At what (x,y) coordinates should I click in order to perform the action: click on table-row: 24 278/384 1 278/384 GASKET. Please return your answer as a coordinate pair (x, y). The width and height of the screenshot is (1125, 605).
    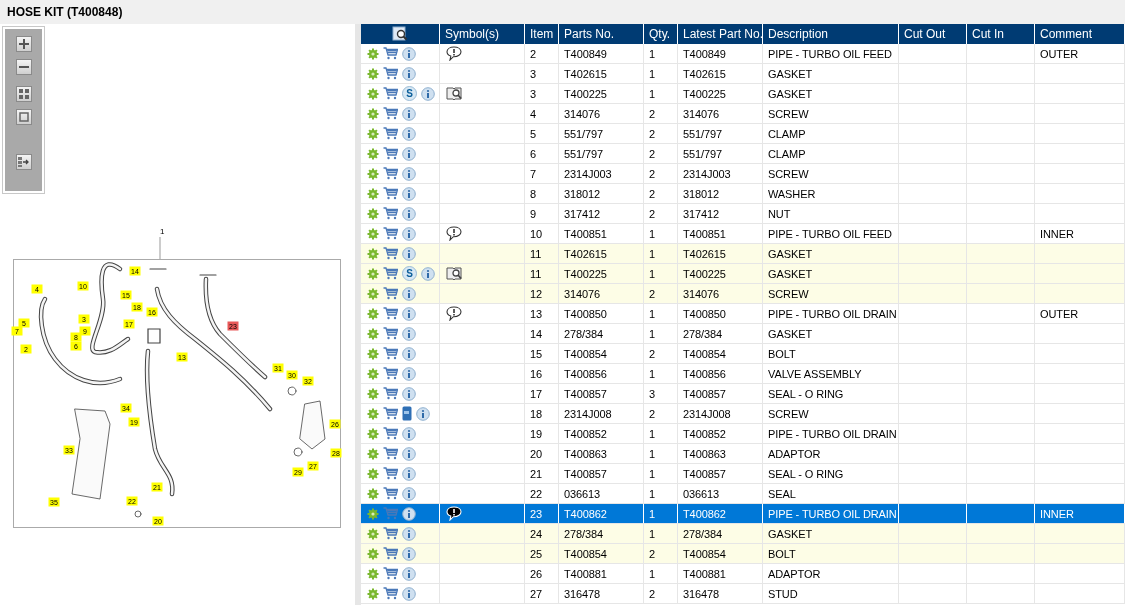
    Looking at the image, I should click on (743, 534).